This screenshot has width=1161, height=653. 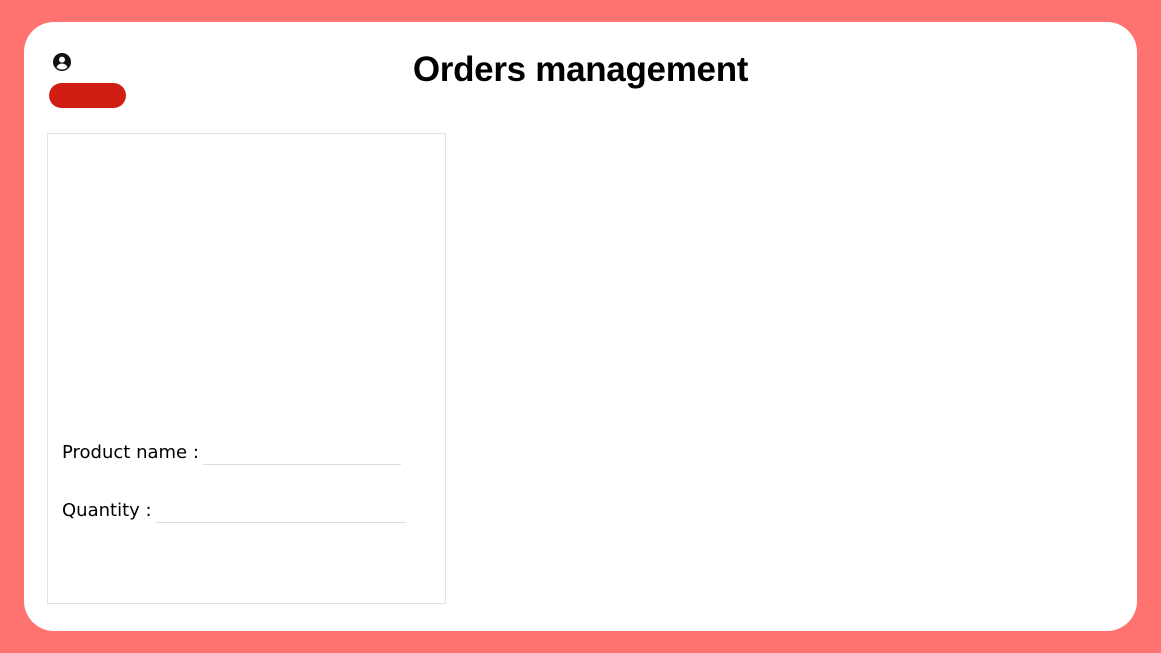 I want to click on product-name-row: Product name :, so click(x=231, y=451).